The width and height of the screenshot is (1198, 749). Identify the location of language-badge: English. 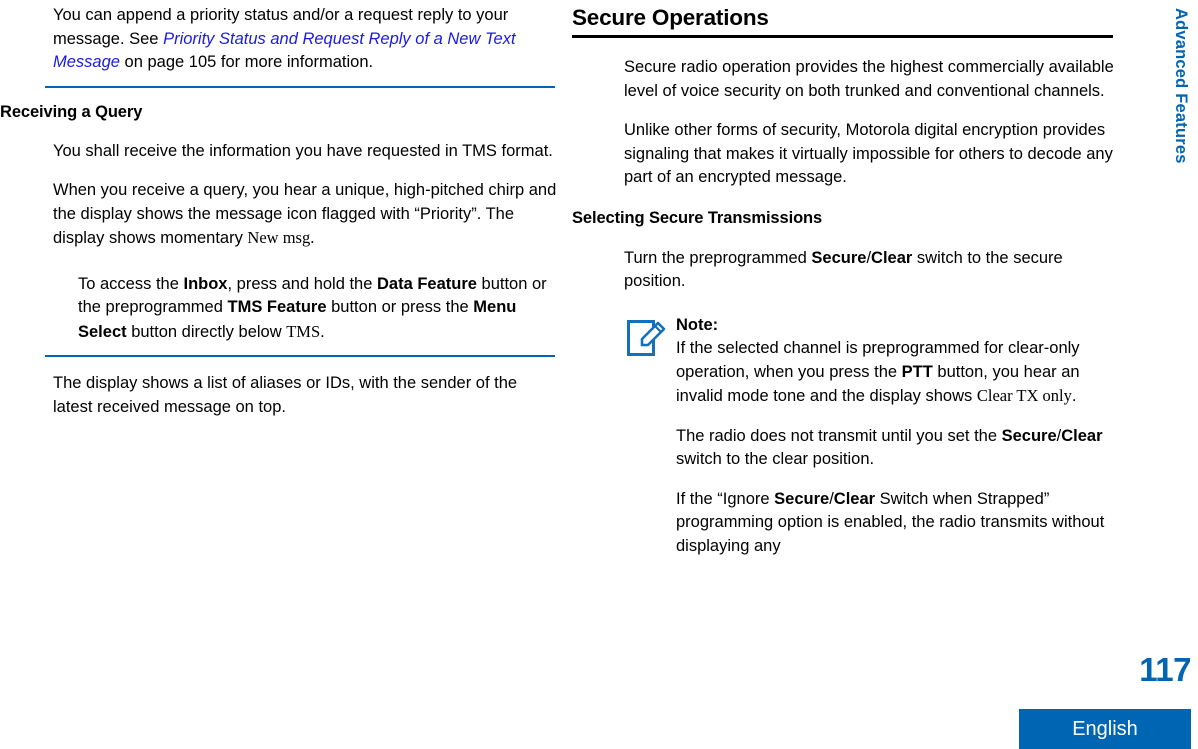
(1105, 729).